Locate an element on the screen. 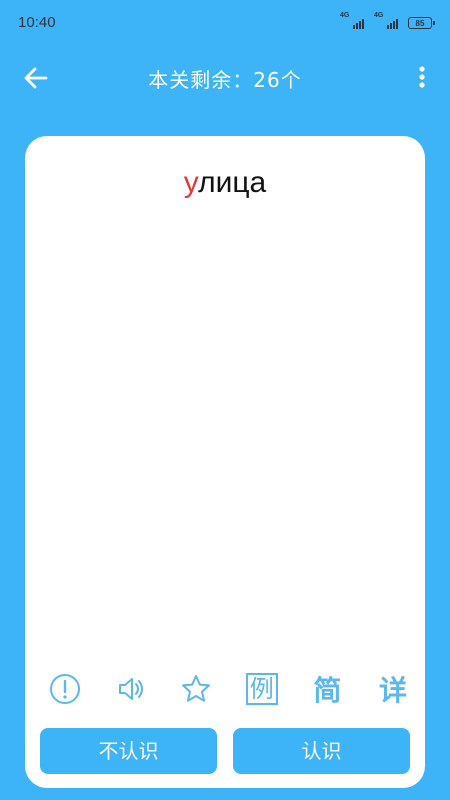 Image resolution: width=450 pixels, height=800 pixels. favorite-button is located at coordinates (196, 689).